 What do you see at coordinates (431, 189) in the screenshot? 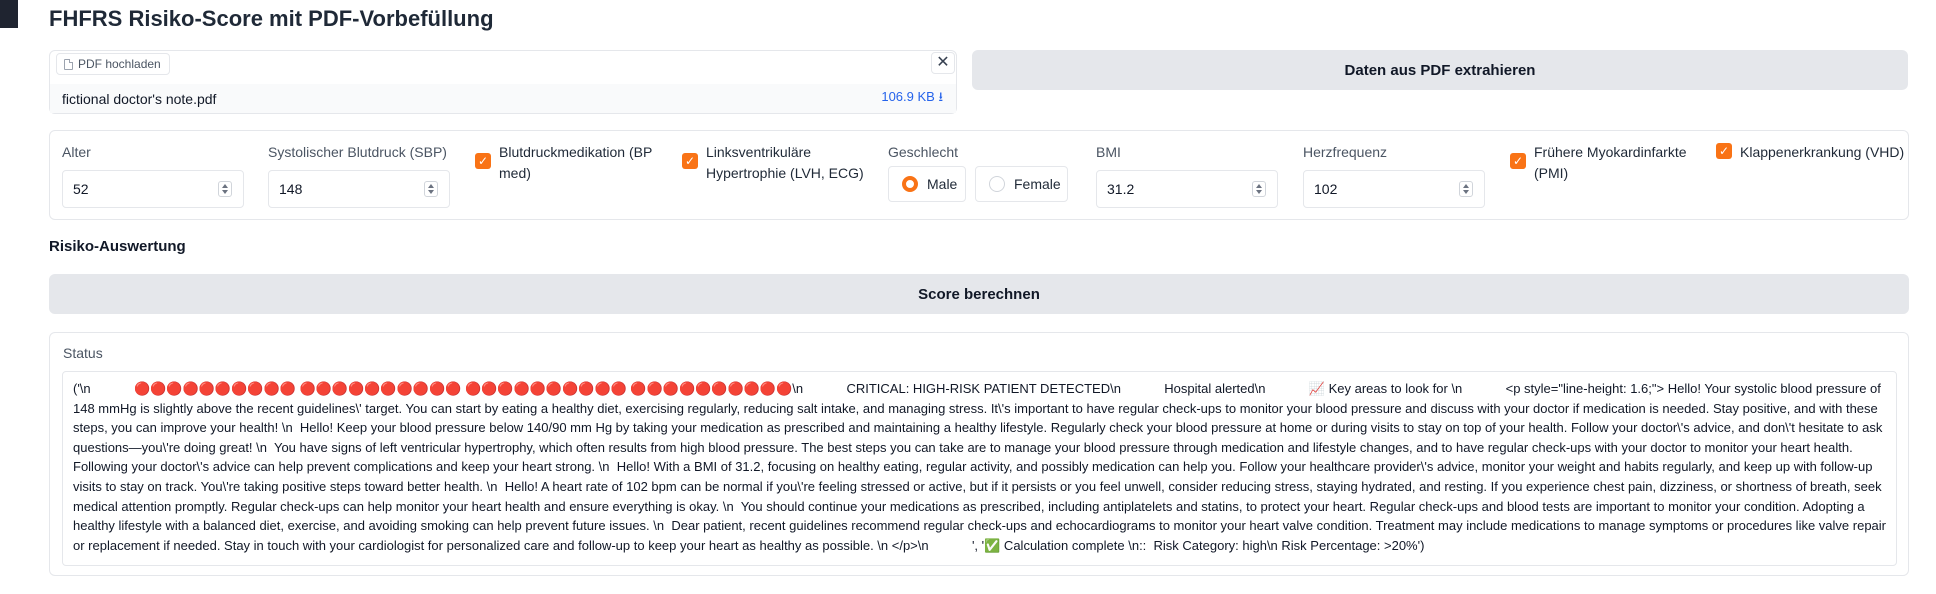
I see `sbp-stepper` at bounding box center [431, 189].